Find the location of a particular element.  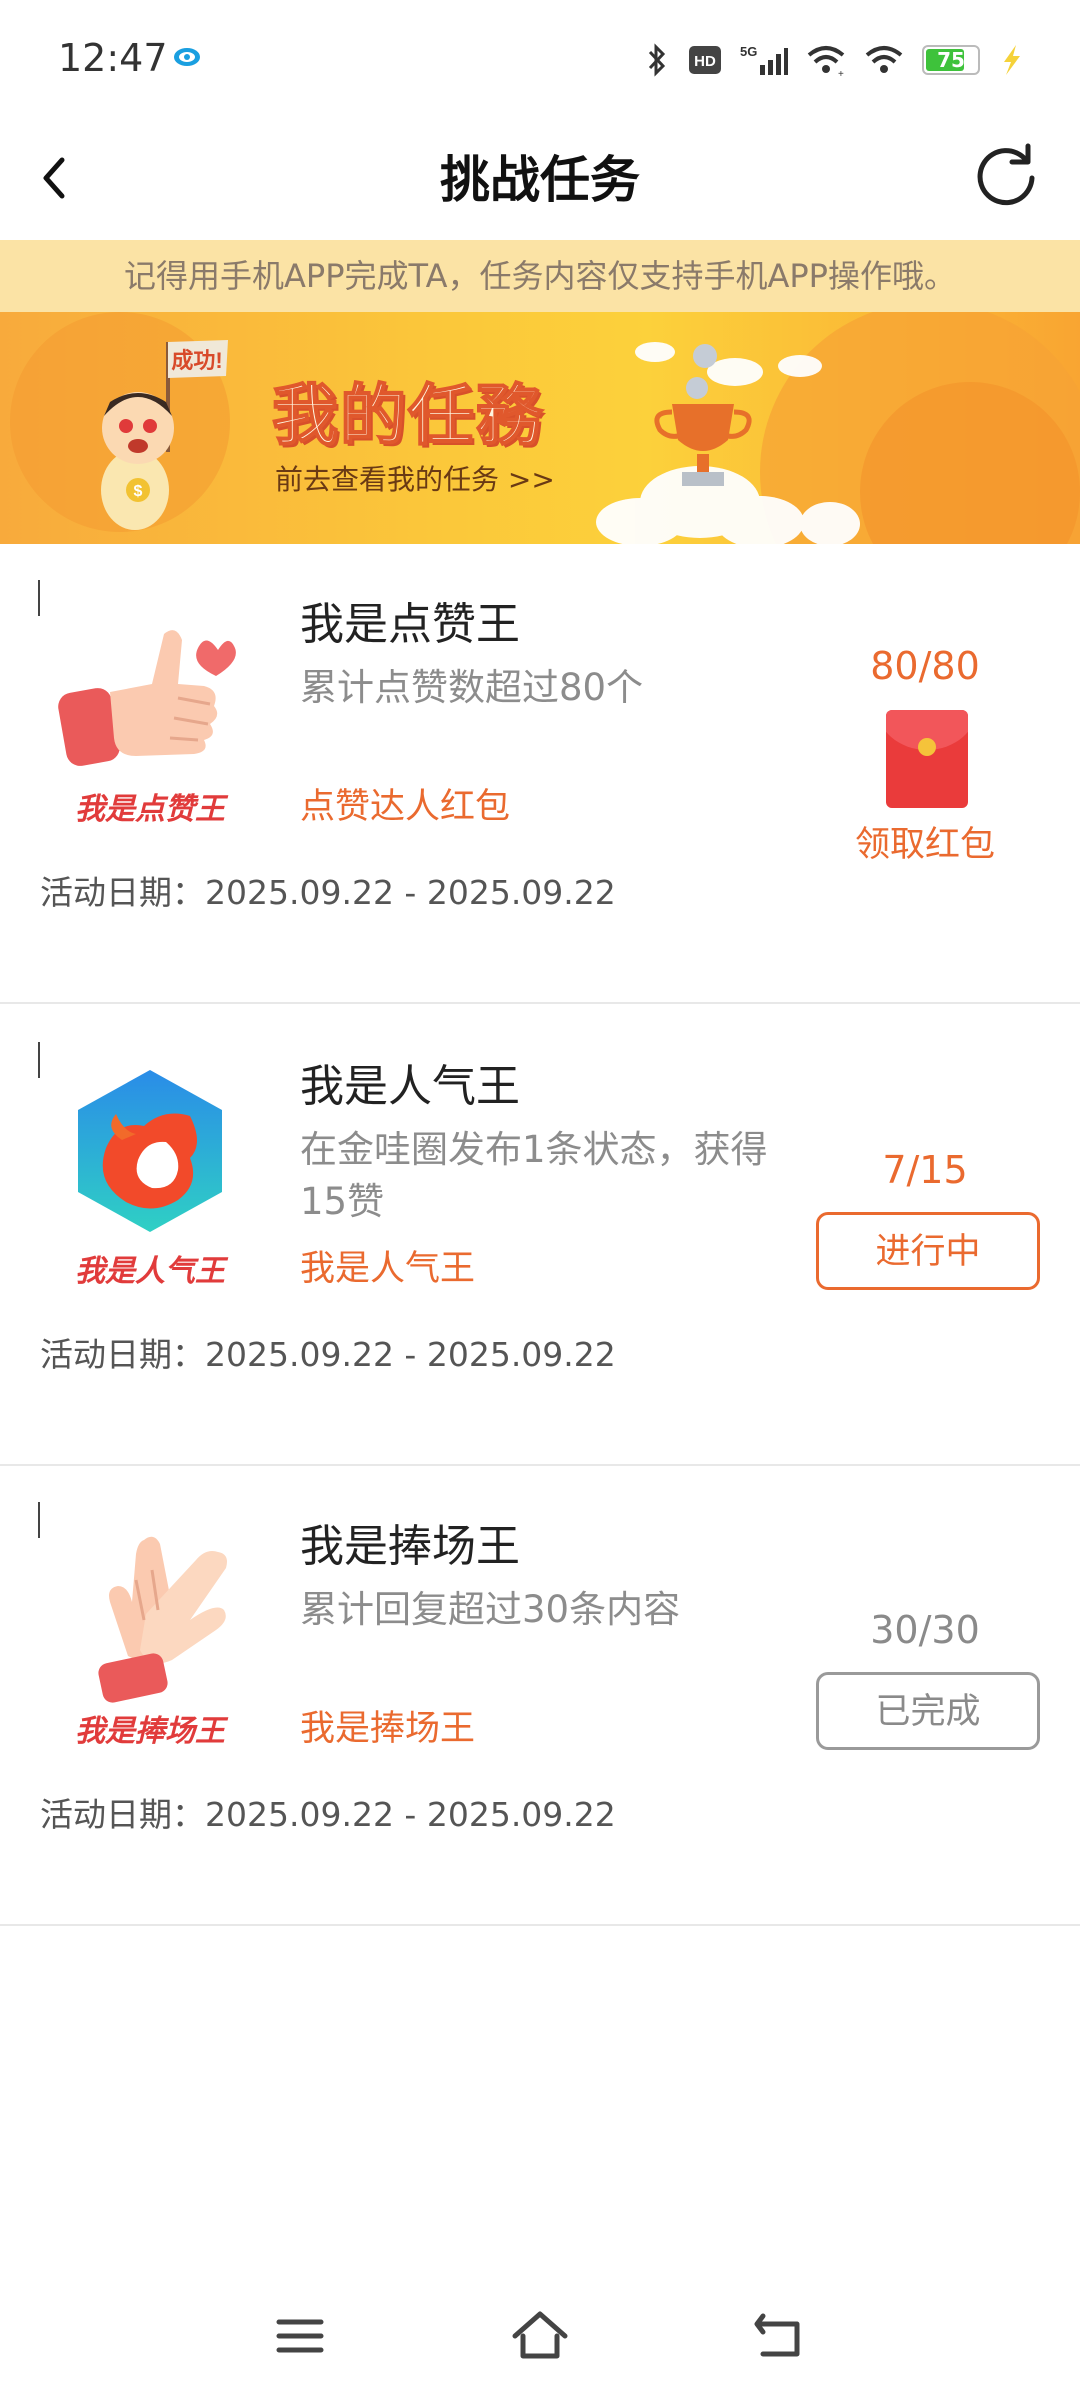

banner-title: 我的任務 is located at coordinates (407, 415).